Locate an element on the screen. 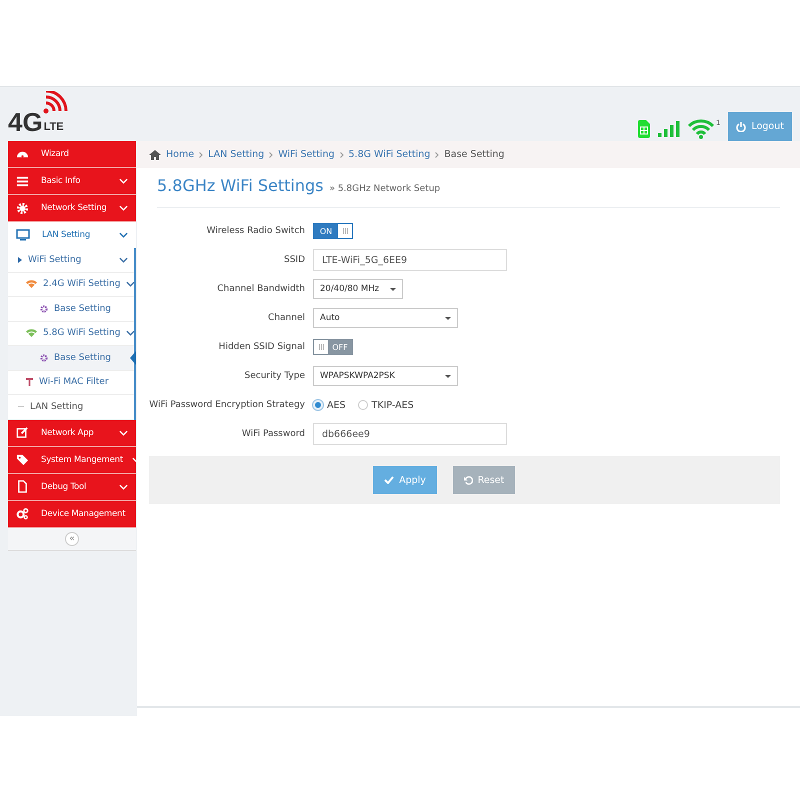 This screenshot has width=800, height=800. breadcrumb-link: Home is located at coordinates (180, 154).